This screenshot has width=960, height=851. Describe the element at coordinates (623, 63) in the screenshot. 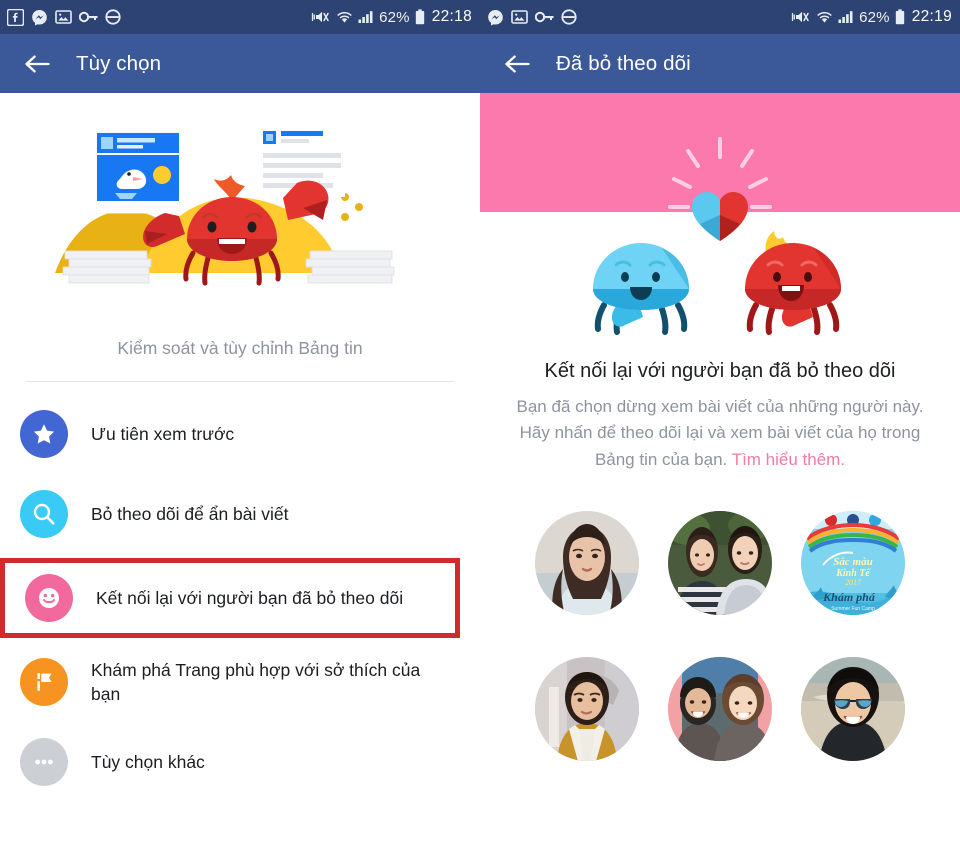

I see `page-title-right: Đã bỏ theo dõi` at that location.